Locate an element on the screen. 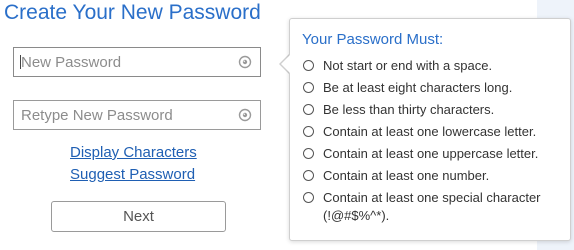 The height and width of the screenshot is (250, 574). requirement-item: Contain at least one number. is located at coordinates (421, 178).